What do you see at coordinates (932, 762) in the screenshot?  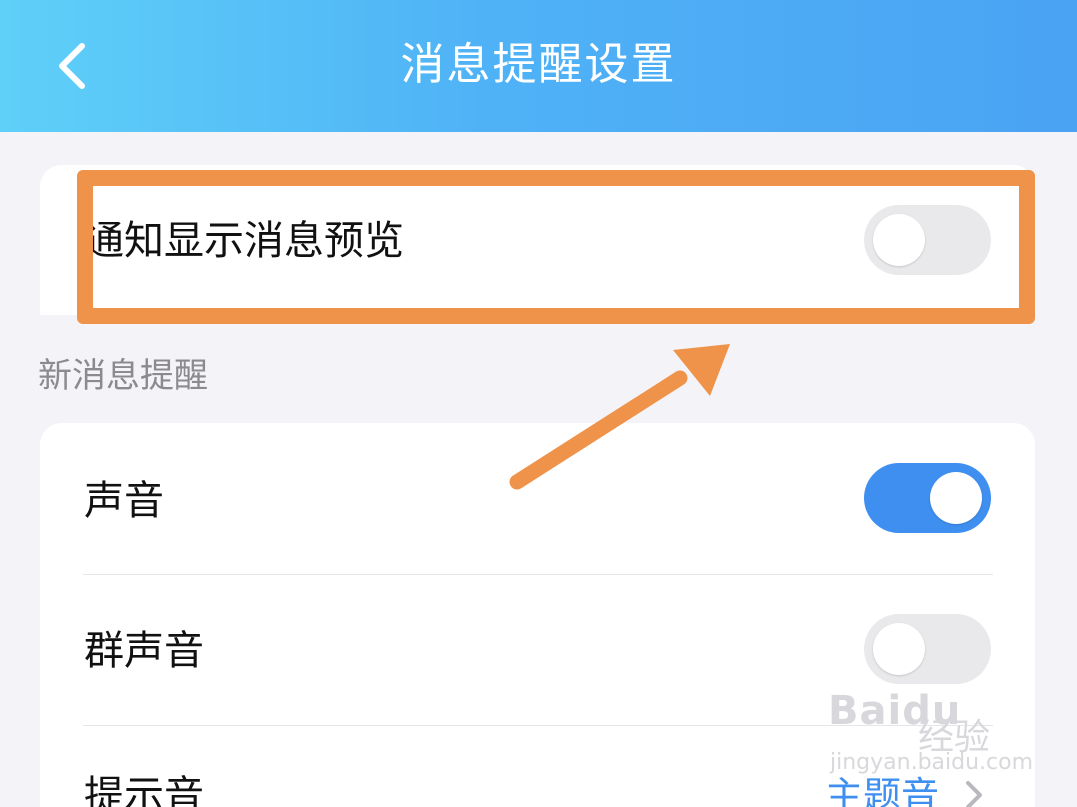 I see `watermark-url: jingyan.baidu.com` at bounding box center [932, 762].